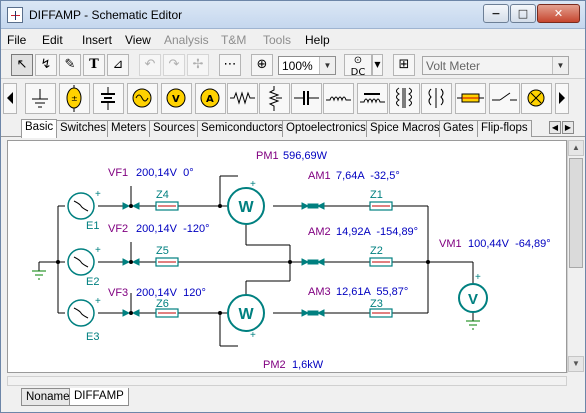 This screenshot has width=586, height=413. Describe the element at coordinates (536, 98) in the screenshot. I see `lamp-icon` at that location.